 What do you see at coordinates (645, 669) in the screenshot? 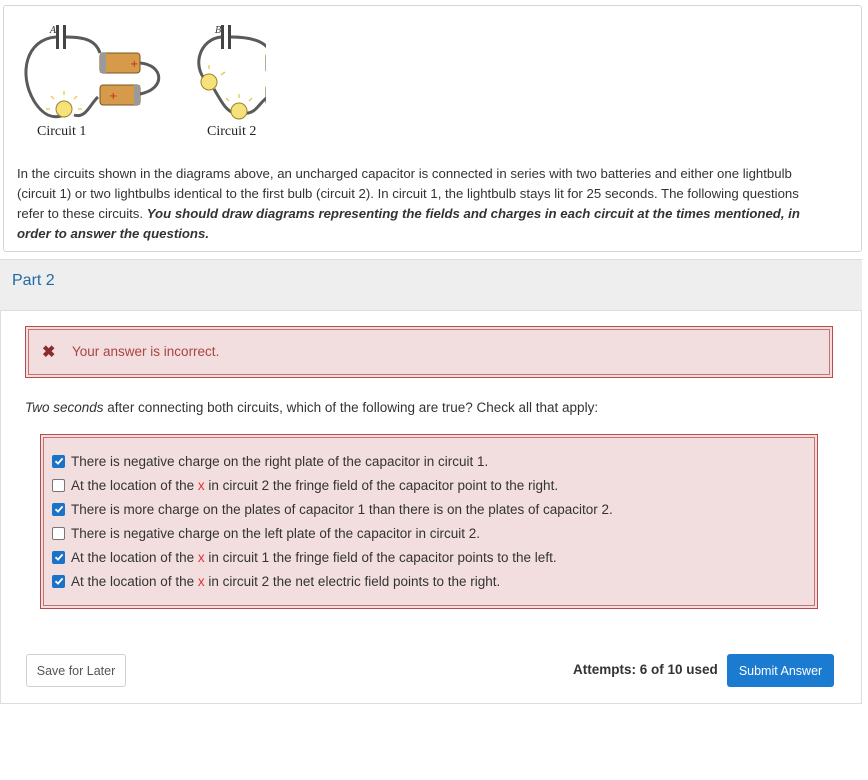
I see `attempts-counter: Attempts: 6 of 10 used` at bounding box center [645, 669].